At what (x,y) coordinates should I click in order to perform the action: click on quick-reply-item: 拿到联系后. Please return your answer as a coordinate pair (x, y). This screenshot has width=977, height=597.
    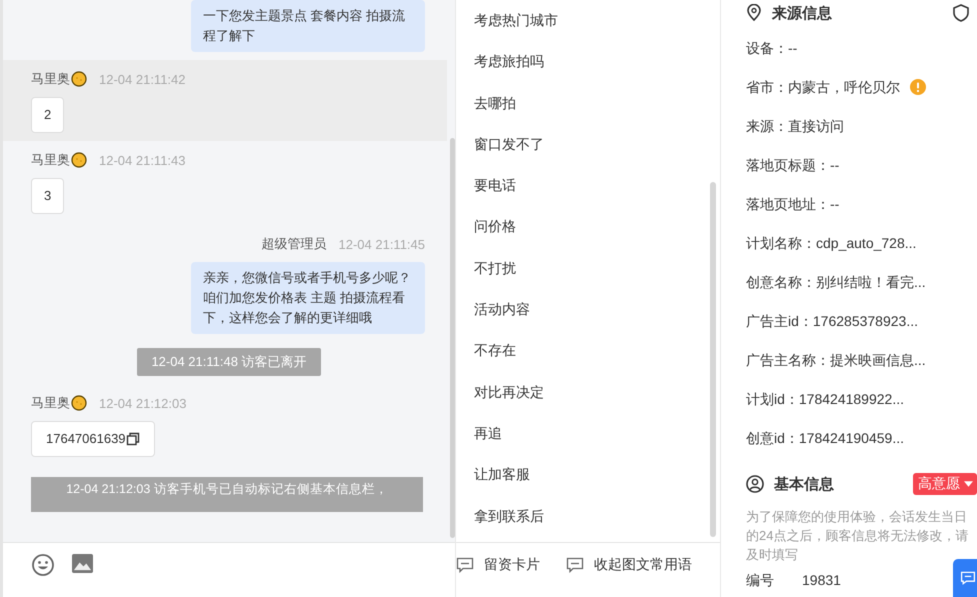
    Looking at the image, I should click on (588, 516).